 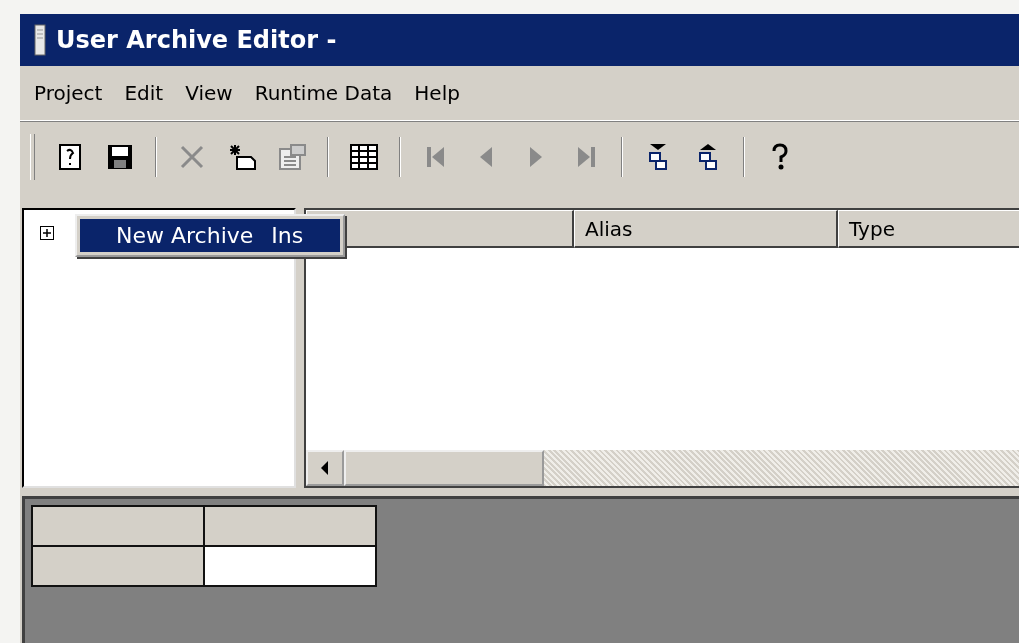 What do you see at coordinates (185, 235) in the screenshot?
I see `menu-item-label: New Archive` at bounding box center [185, 235].